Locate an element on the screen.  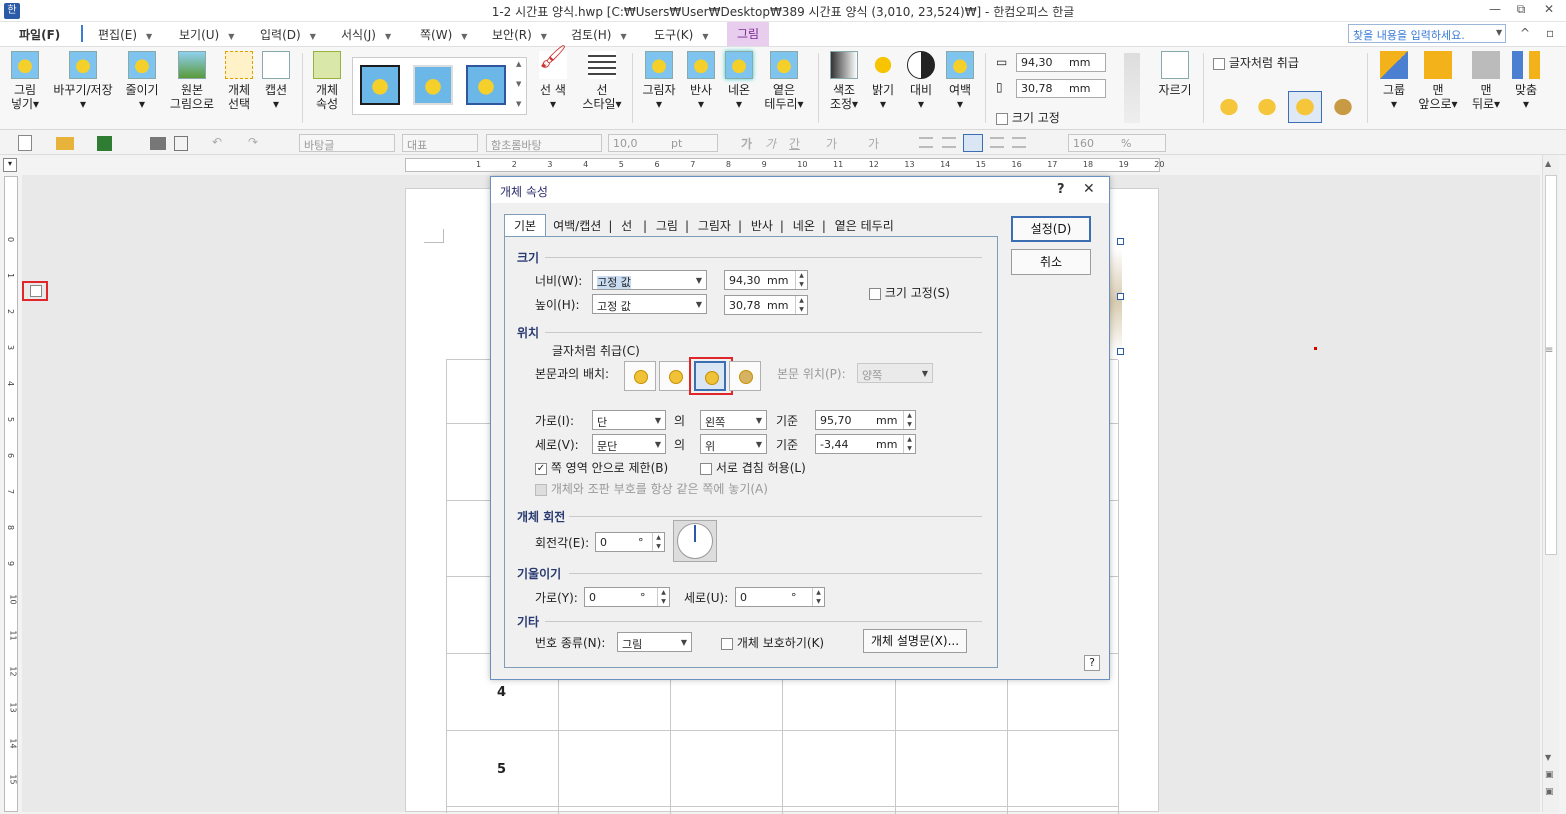
dialog-title-bar: 개체 속성 ? ✕ is located at coordinates (800, 190).